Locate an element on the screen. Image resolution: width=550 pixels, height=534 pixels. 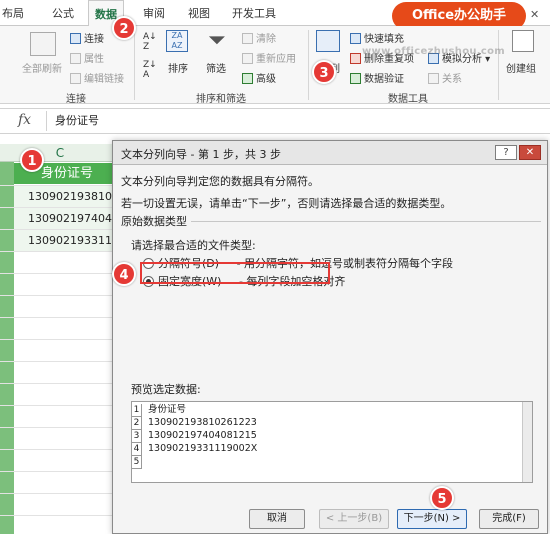
relationships-icon is located at coordinates (433, 78).